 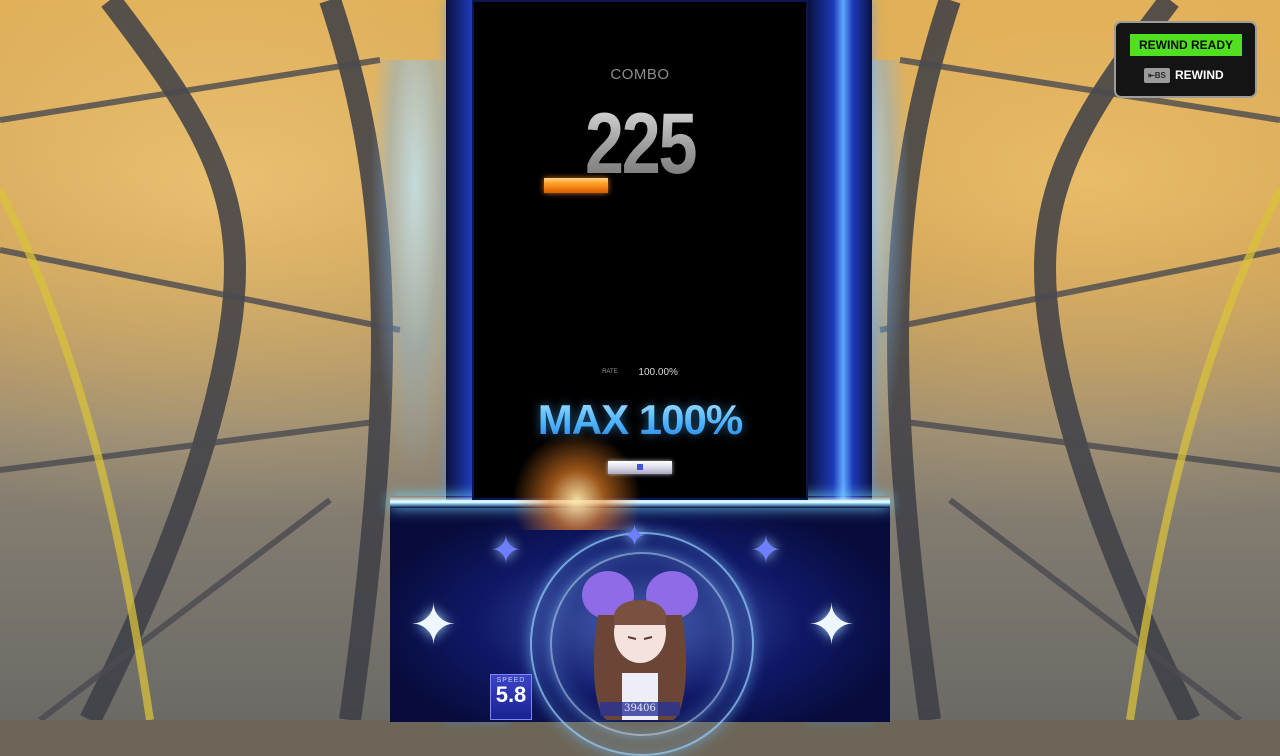 What do you see at coordinates (640, 645) in the screenshot?
I see `character-portrait` at bounding box center [640, 645].